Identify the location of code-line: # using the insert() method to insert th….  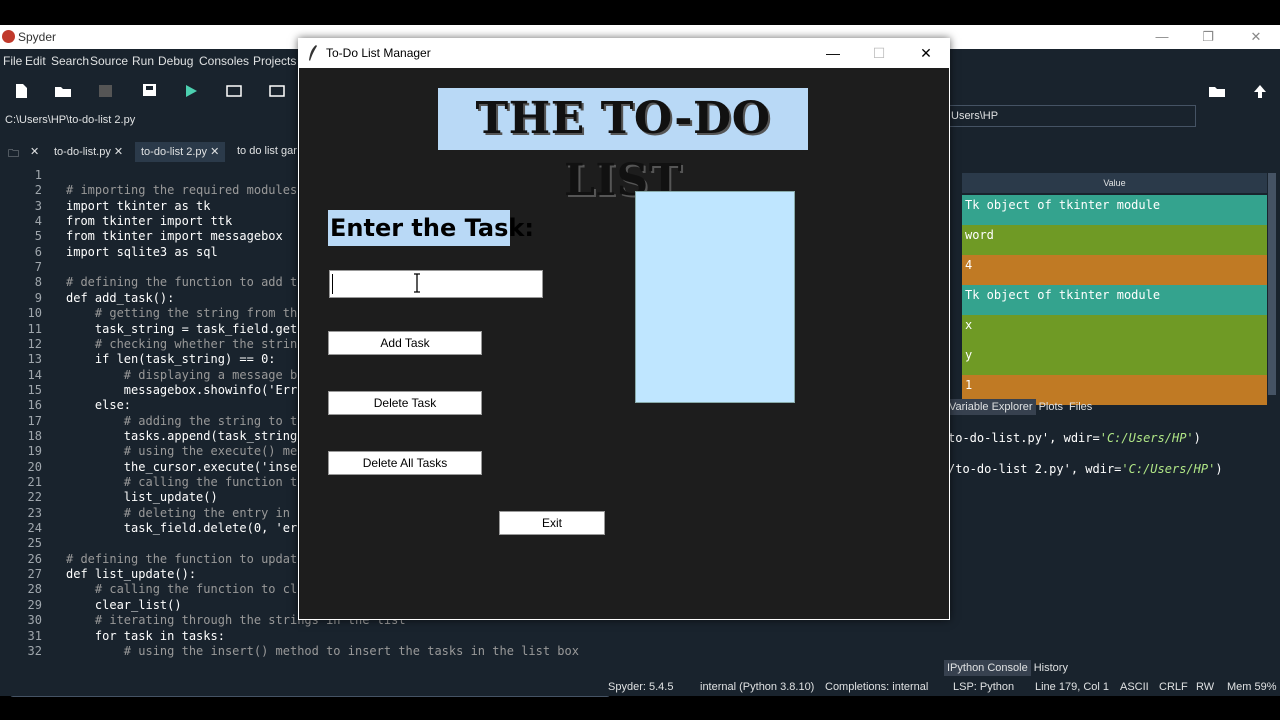
(322, 650).